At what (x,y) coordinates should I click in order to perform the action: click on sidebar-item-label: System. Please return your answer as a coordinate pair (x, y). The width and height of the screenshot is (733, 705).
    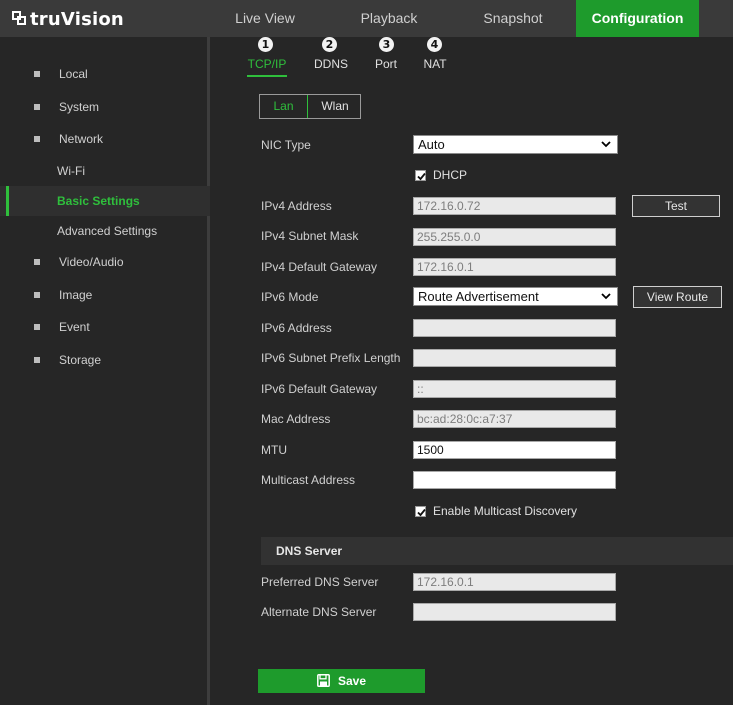
    Looking at the image, I should click on (79, 107).